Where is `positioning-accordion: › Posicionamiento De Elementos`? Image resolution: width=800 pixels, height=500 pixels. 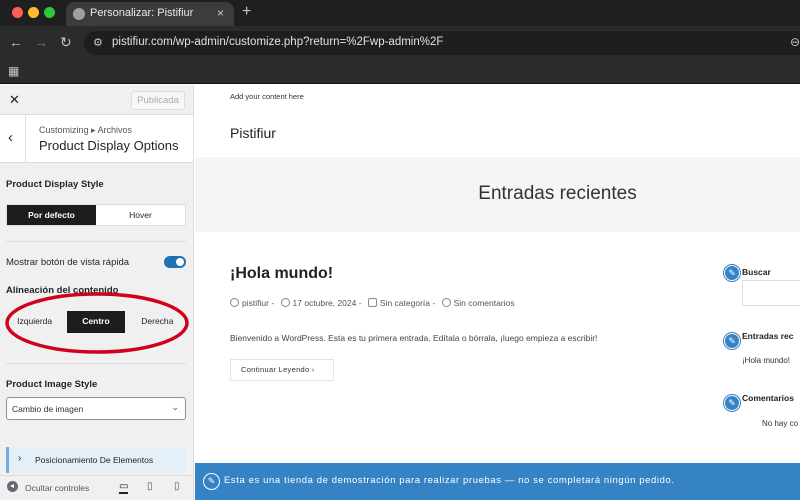 positioning-accordion: › Posicionamiento De Elementos is located at coordinates (96, 460).